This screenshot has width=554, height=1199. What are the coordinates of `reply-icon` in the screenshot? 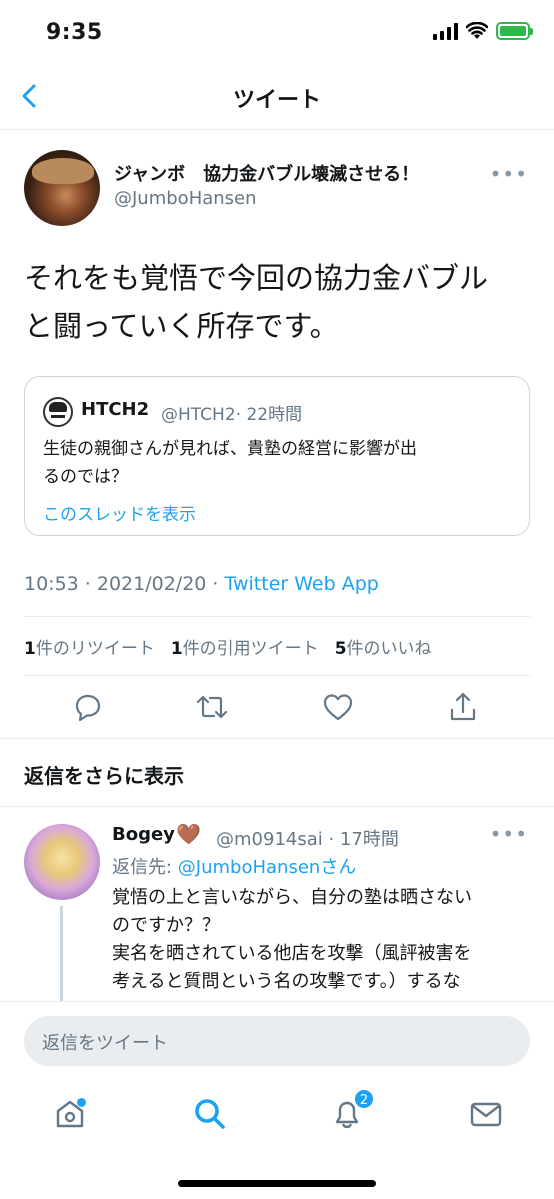 It's located at (88, 707).